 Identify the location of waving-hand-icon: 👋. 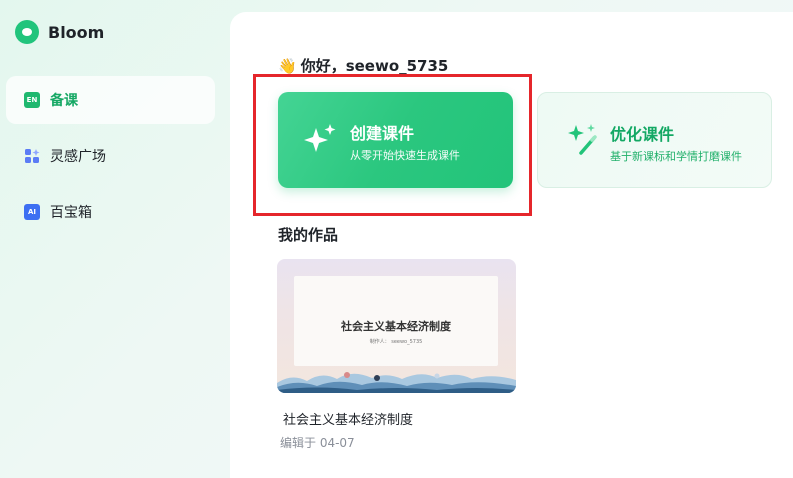
(287, 65).